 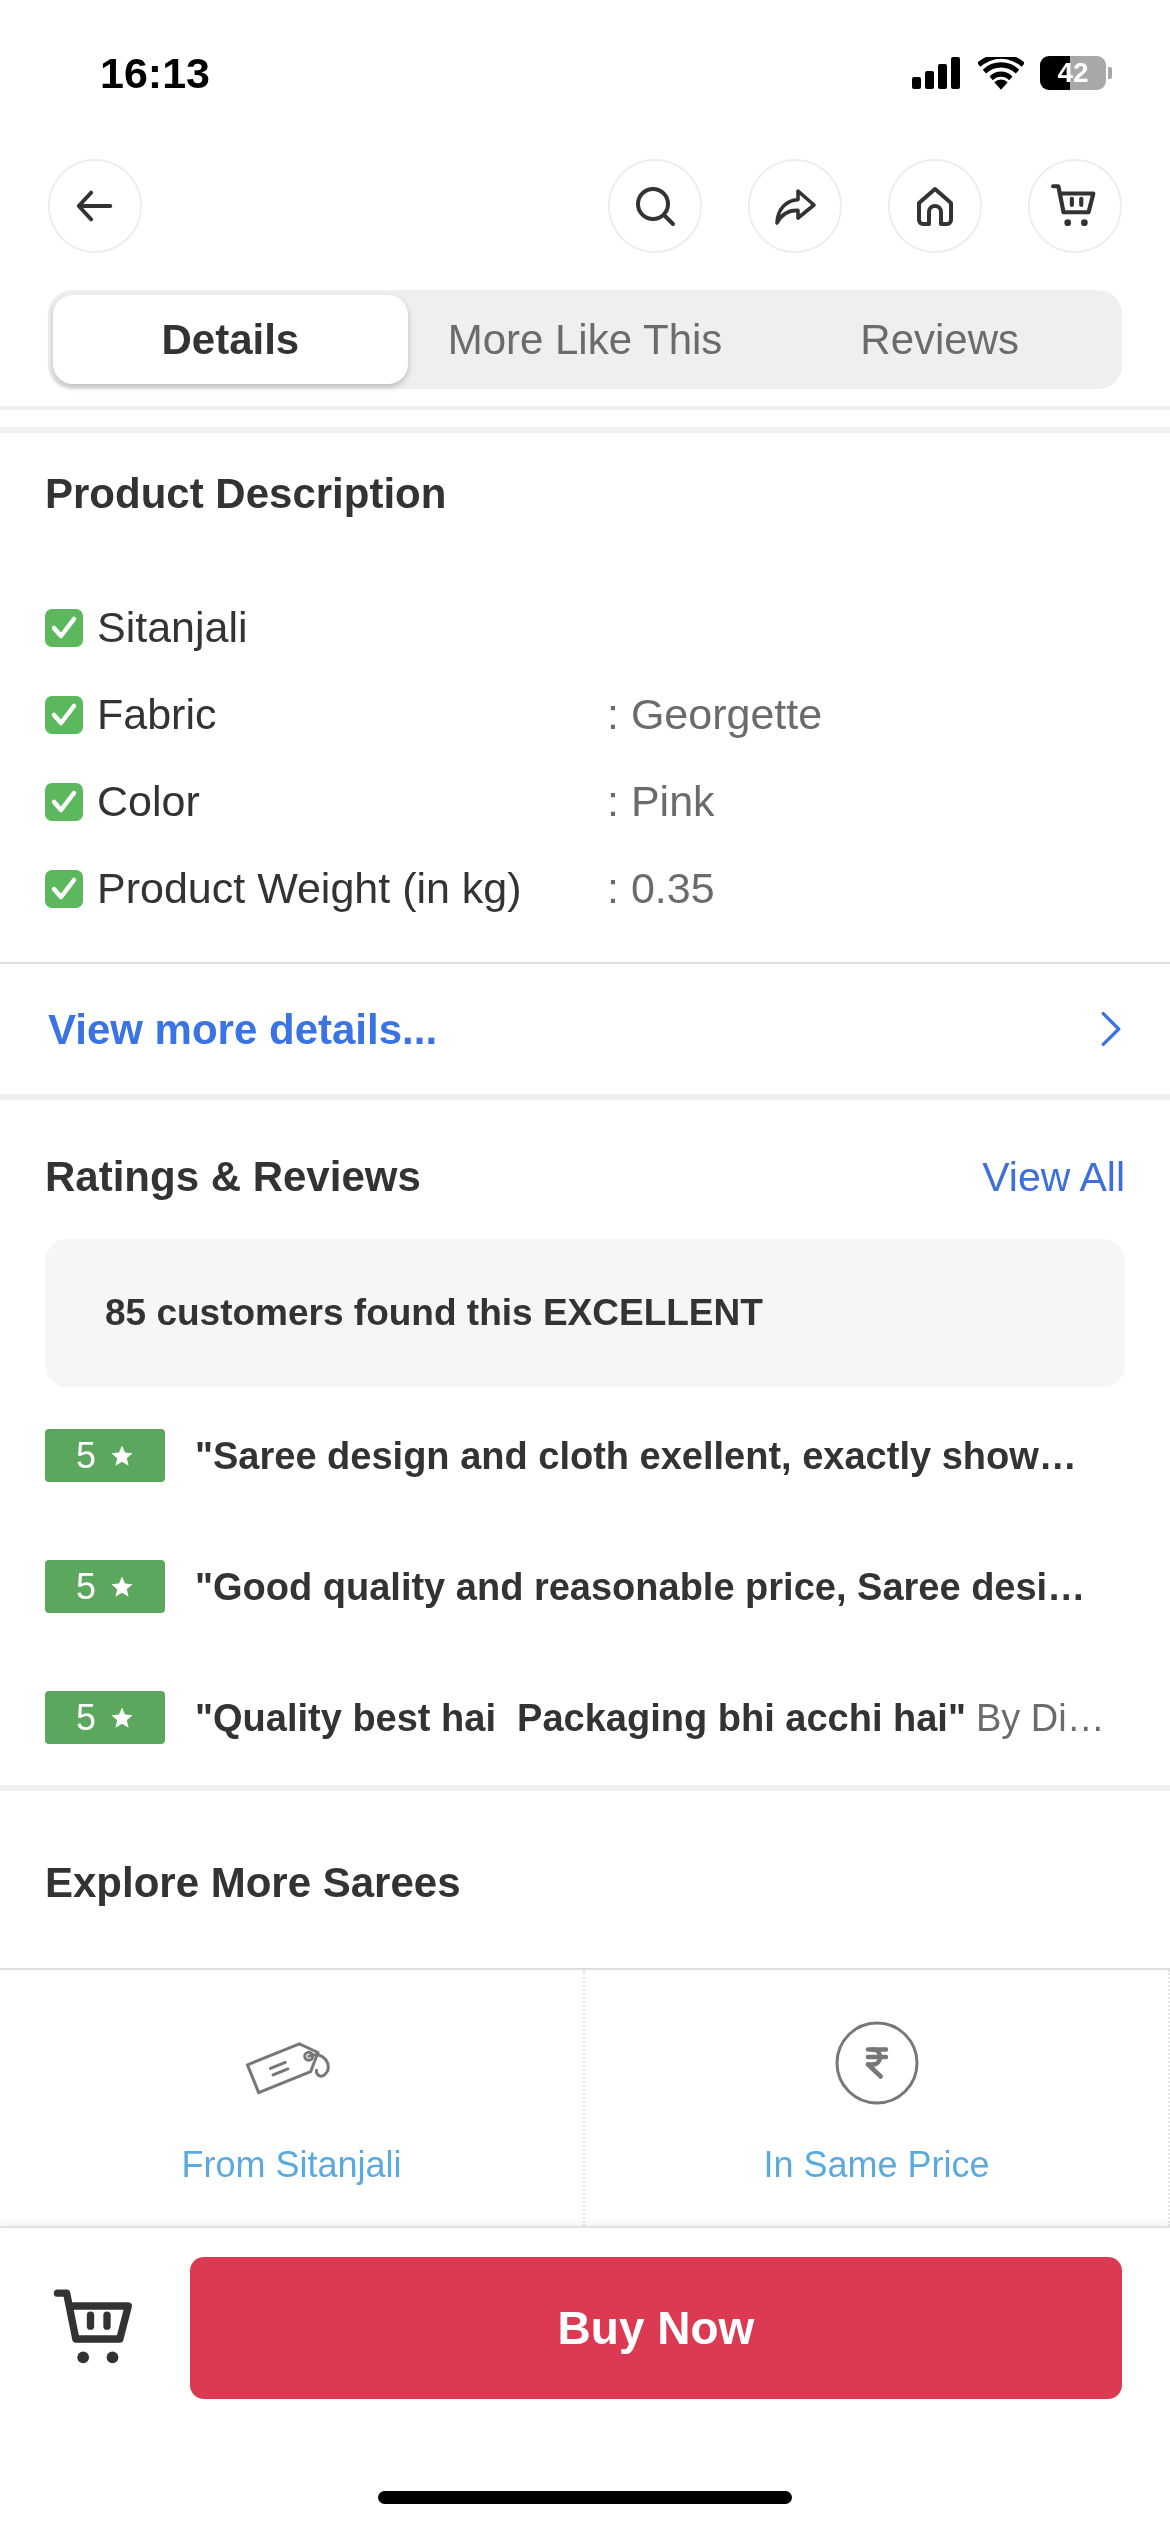 I want to click on section-title: Explore More Sarees, so click(x=253, y=1883).